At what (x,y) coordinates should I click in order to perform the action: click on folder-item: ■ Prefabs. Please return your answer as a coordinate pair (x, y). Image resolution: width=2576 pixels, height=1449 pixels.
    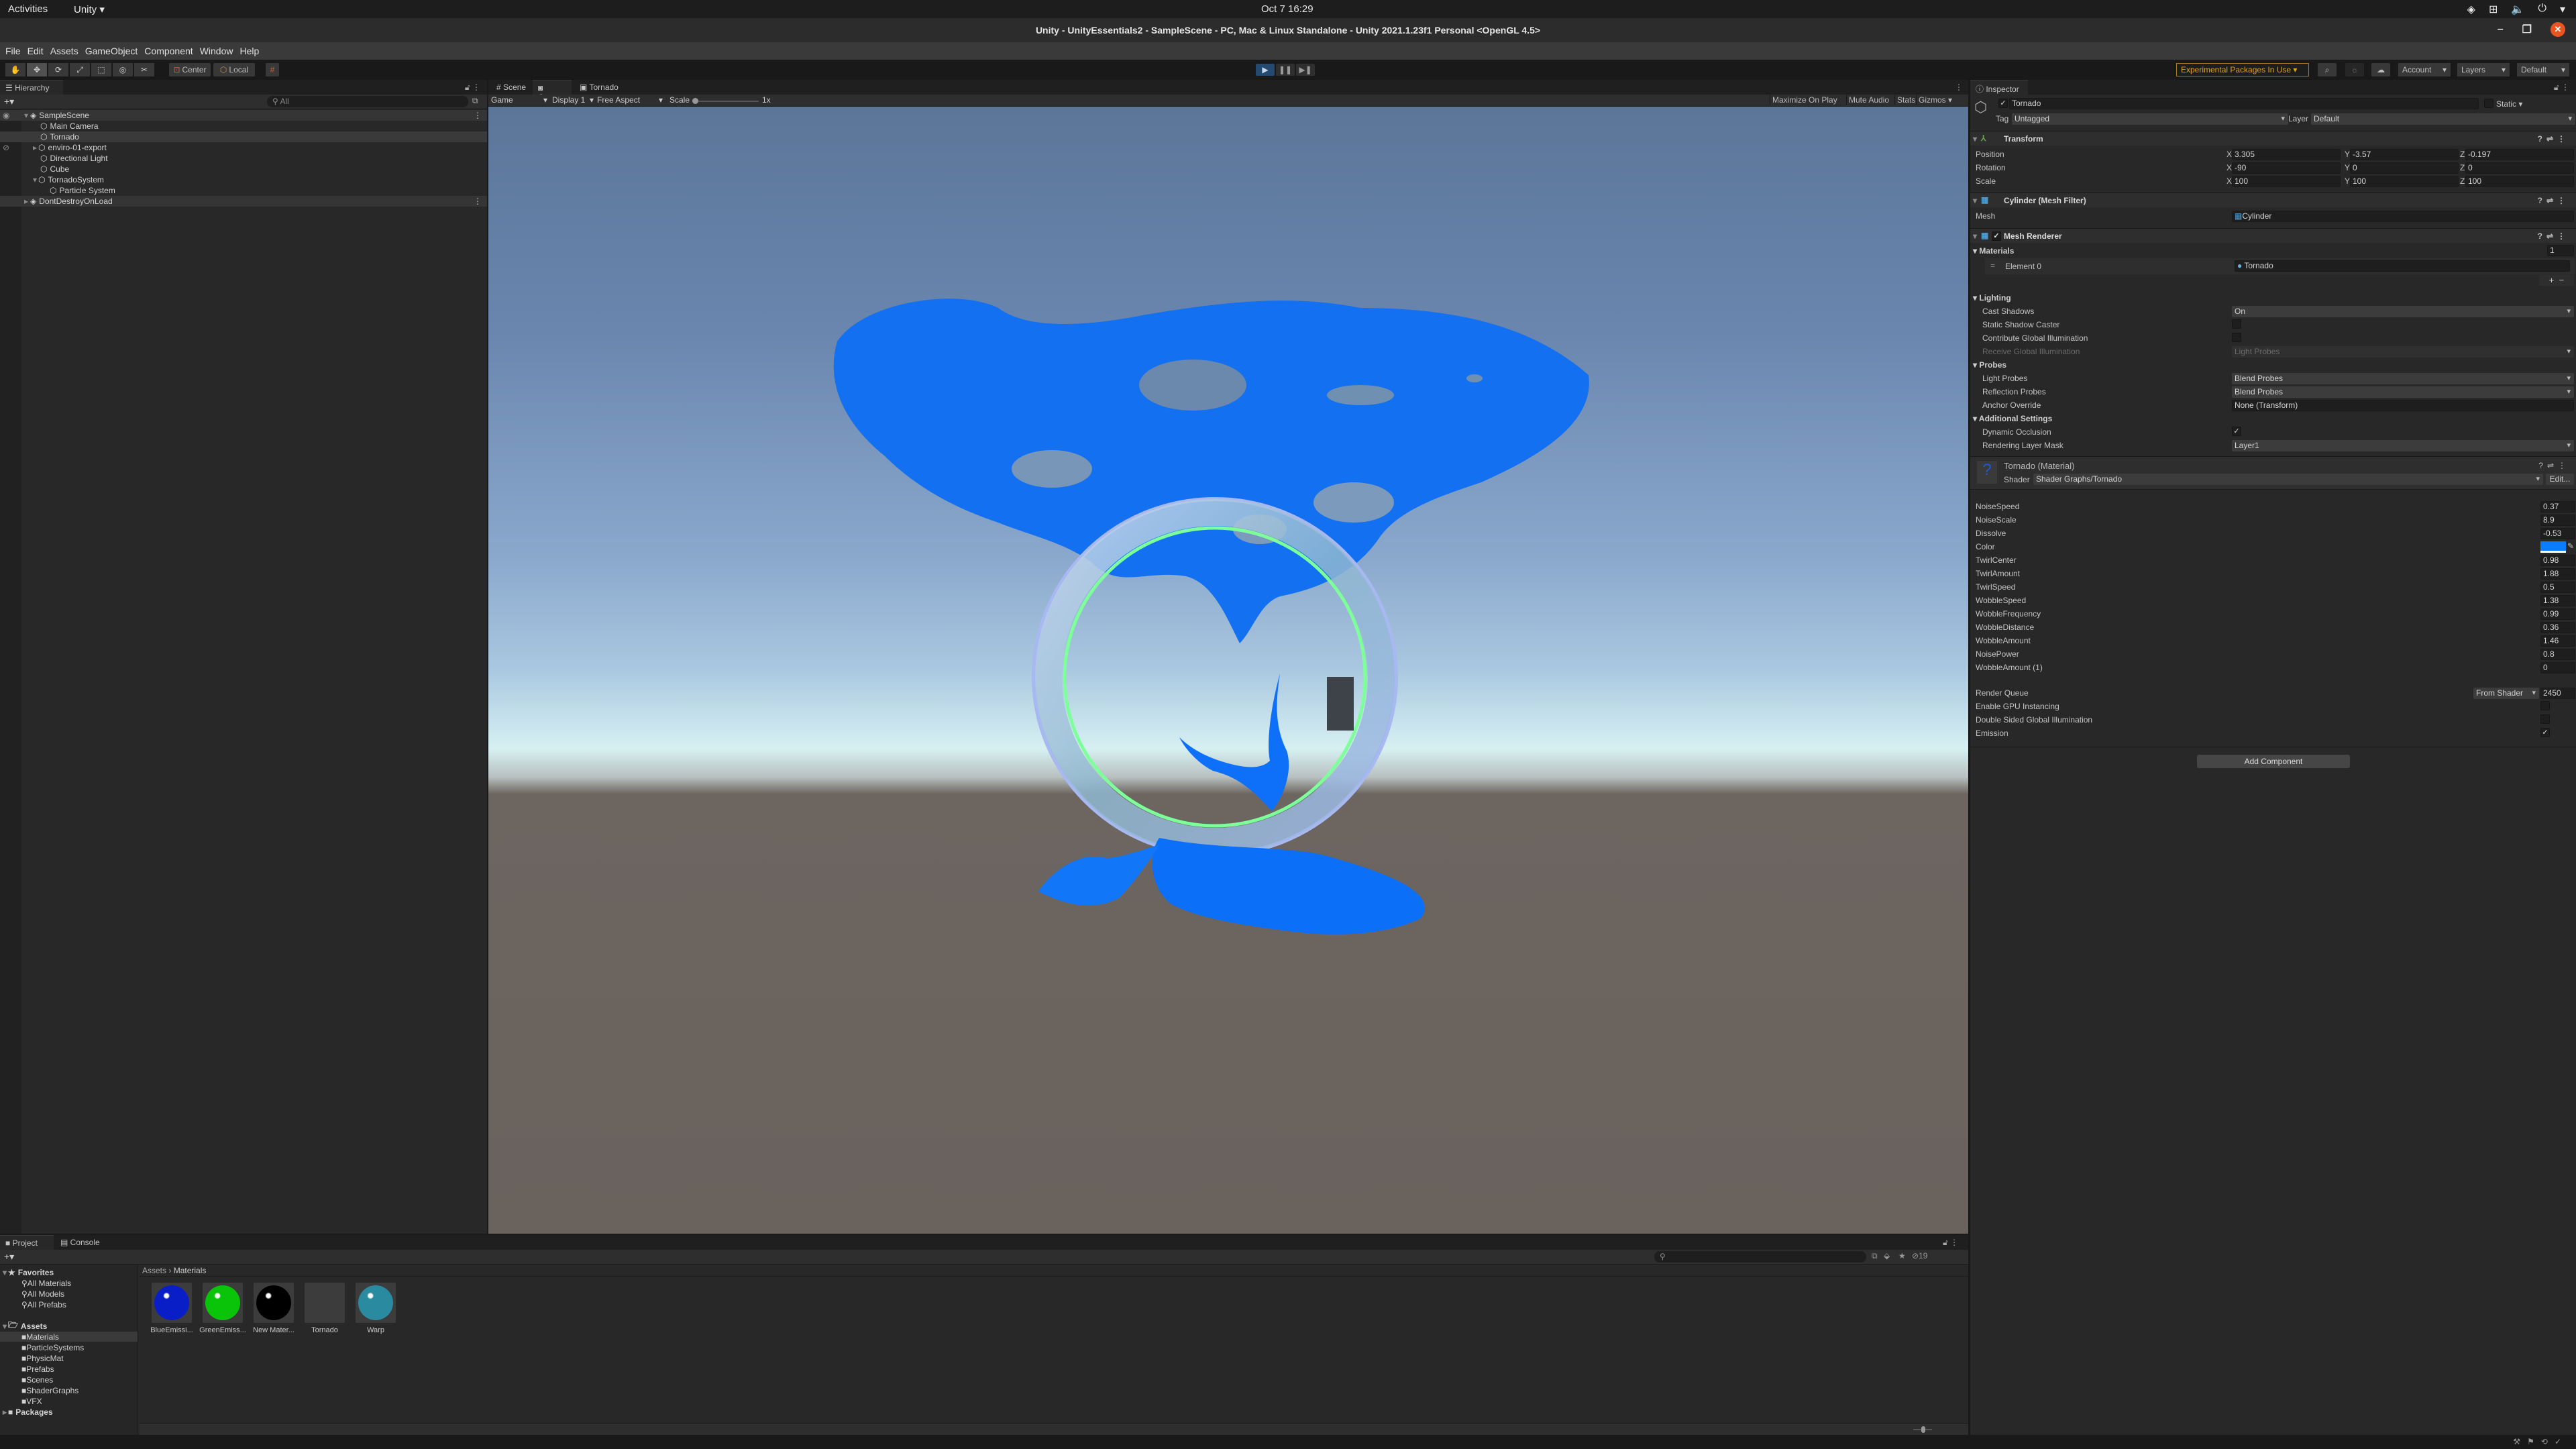
    Looking at the image, I should click on (69, 1369).